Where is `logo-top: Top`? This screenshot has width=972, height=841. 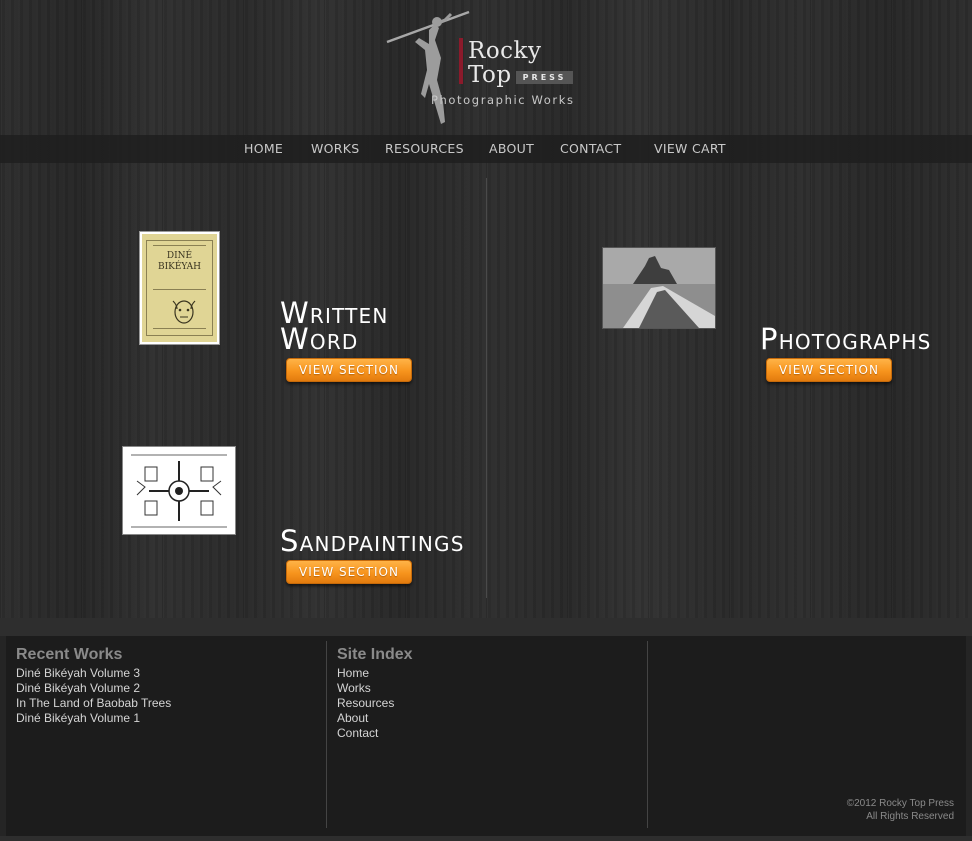 logo-top: Top is located at coordinates (490, 75).